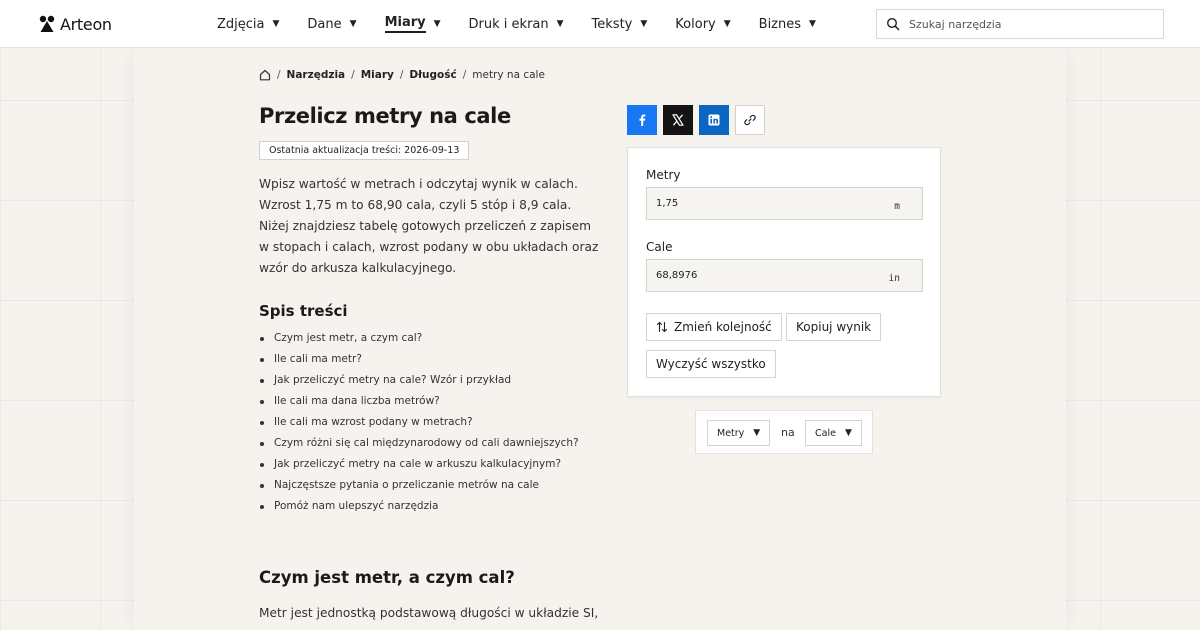 This screenshot has height=630, width=1200. Describe the element at coordinates (894, 278) in the screenshot. I see `to-unit: in` at that location.